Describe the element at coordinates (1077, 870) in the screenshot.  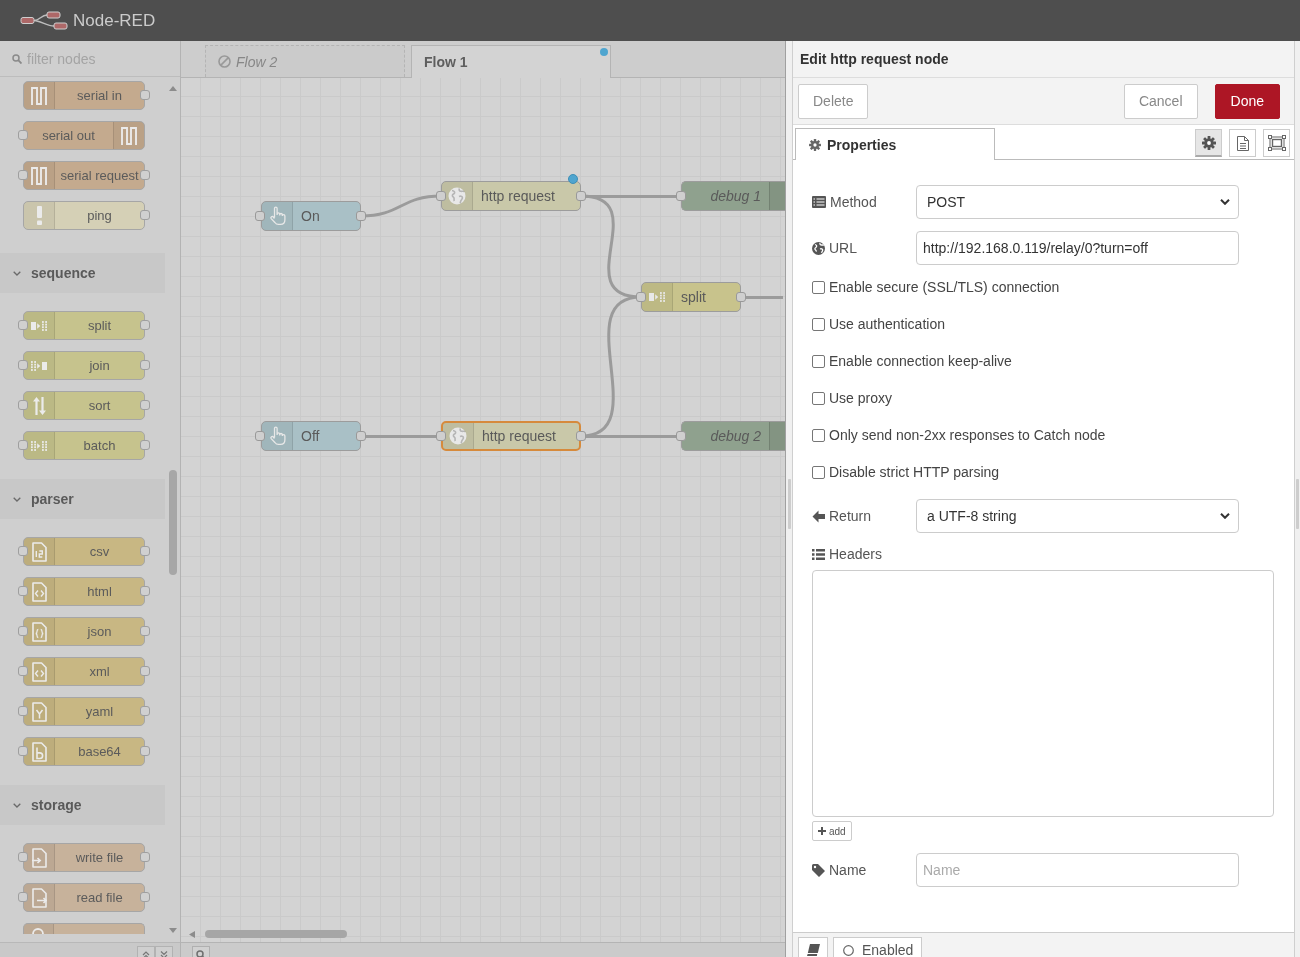
I see `text-field: Name` at that location.